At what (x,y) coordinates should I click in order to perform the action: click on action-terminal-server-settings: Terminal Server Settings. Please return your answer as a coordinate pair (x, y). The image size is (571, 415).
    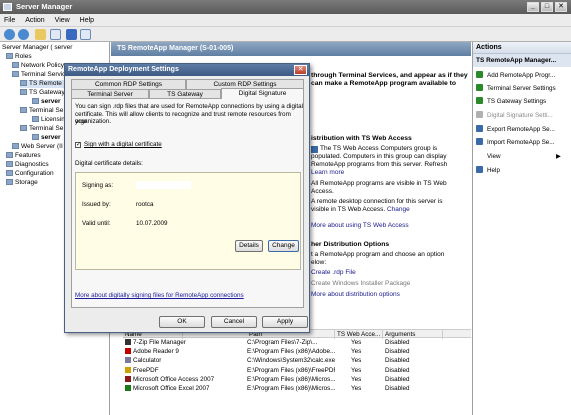
    Looking at the image, I should click on (516, 88).